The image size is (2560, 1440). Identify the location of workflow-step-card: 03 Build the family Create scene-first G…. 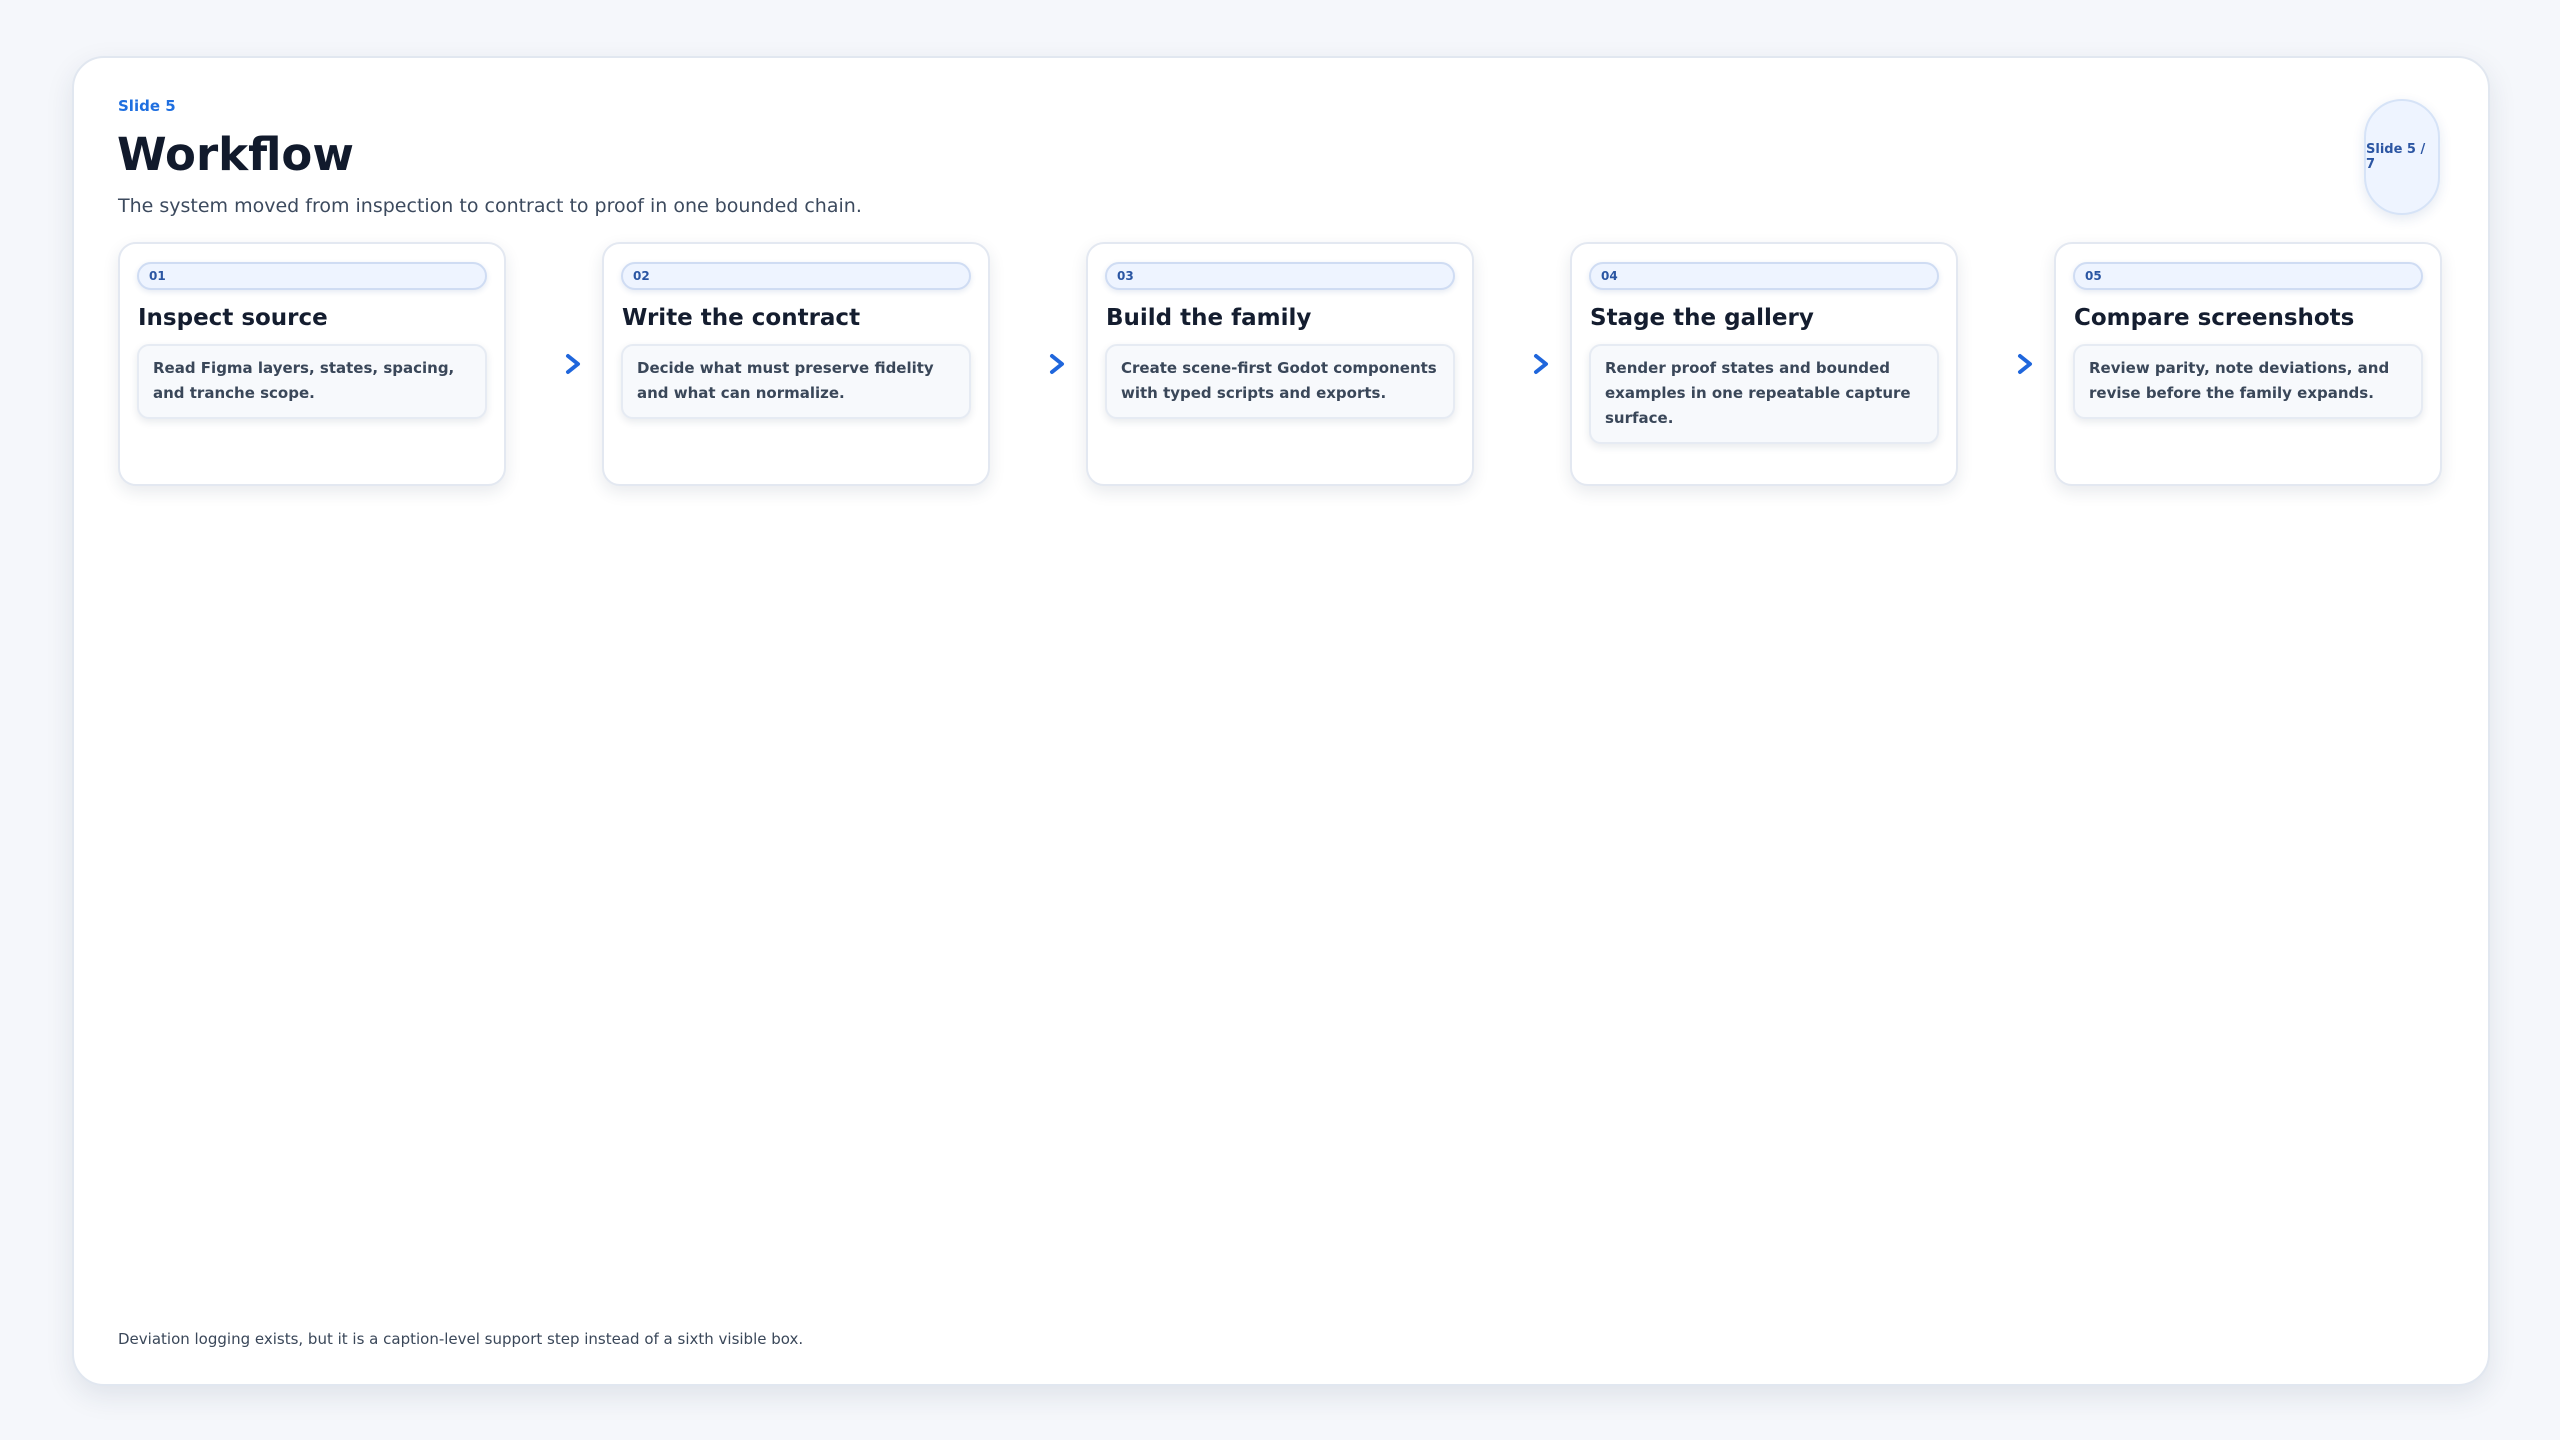
(1280, 364).